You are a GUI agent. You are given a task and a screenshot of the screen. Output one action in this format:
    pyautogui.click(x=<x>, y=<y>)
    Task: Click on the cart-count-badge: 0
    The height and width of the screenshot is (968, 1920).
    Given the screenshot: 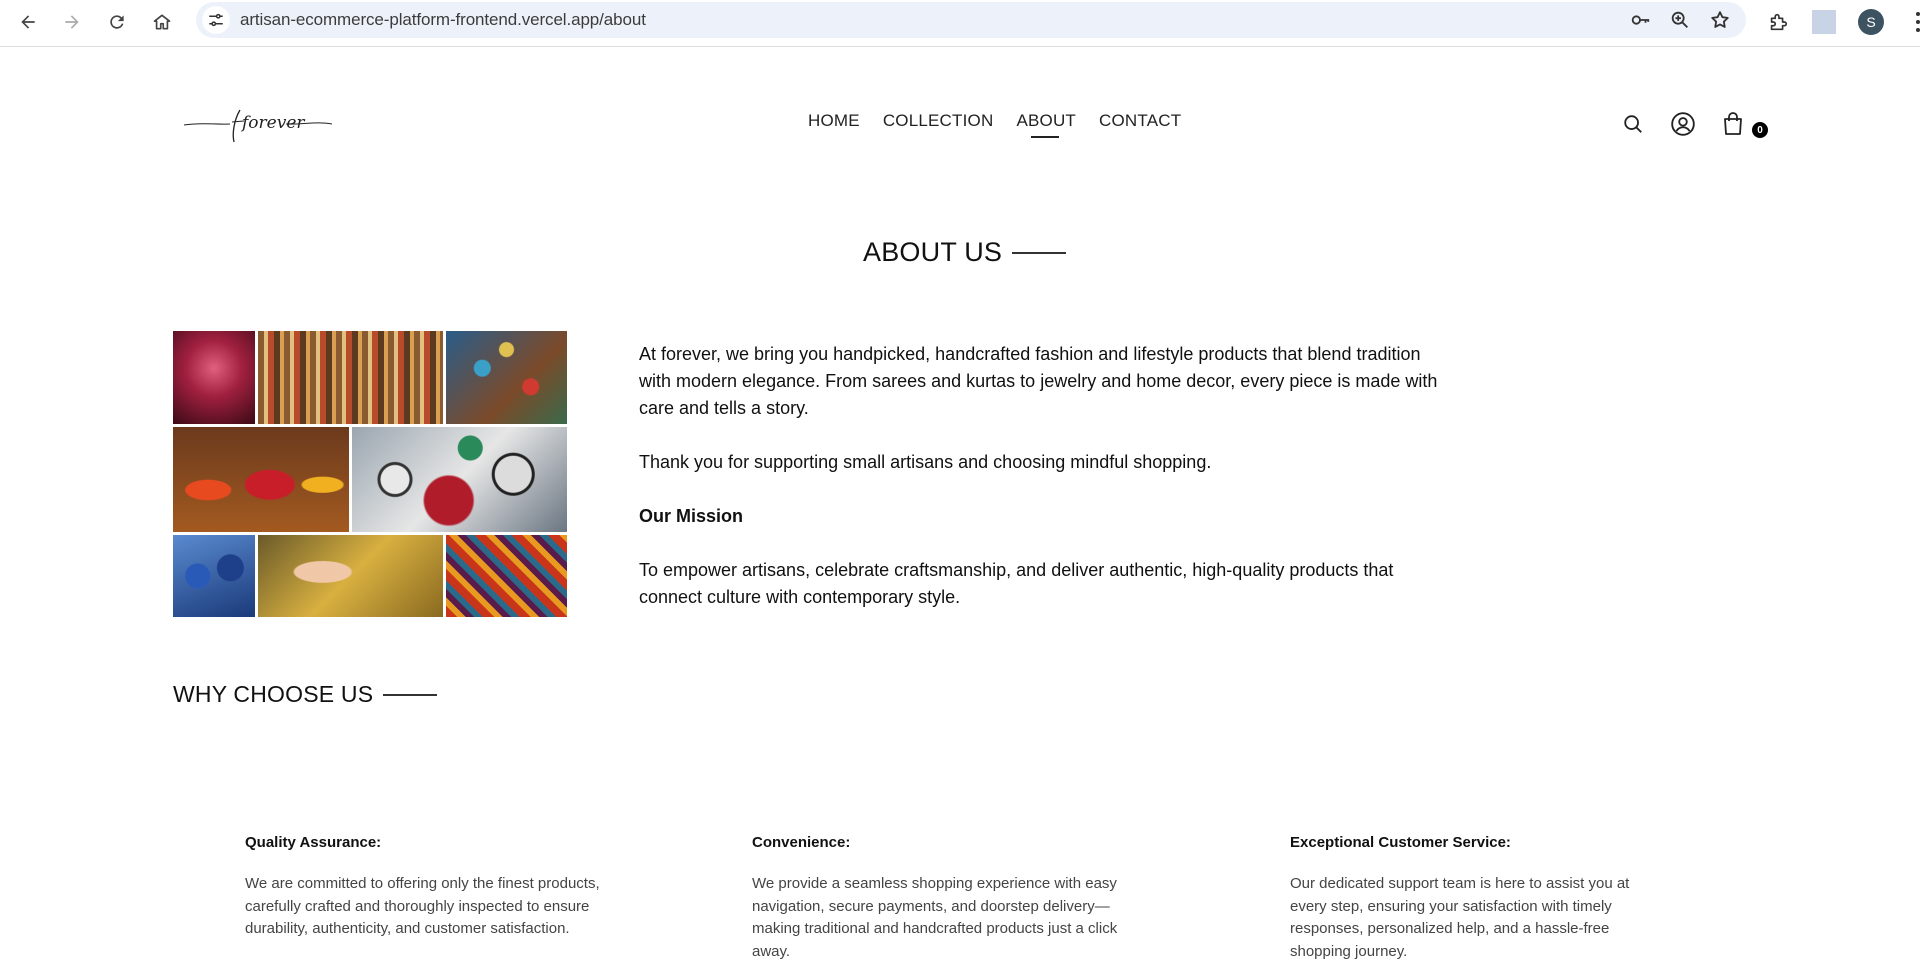 What is the action you would take?
    pyautogui.click(x=1760, y=130)
    